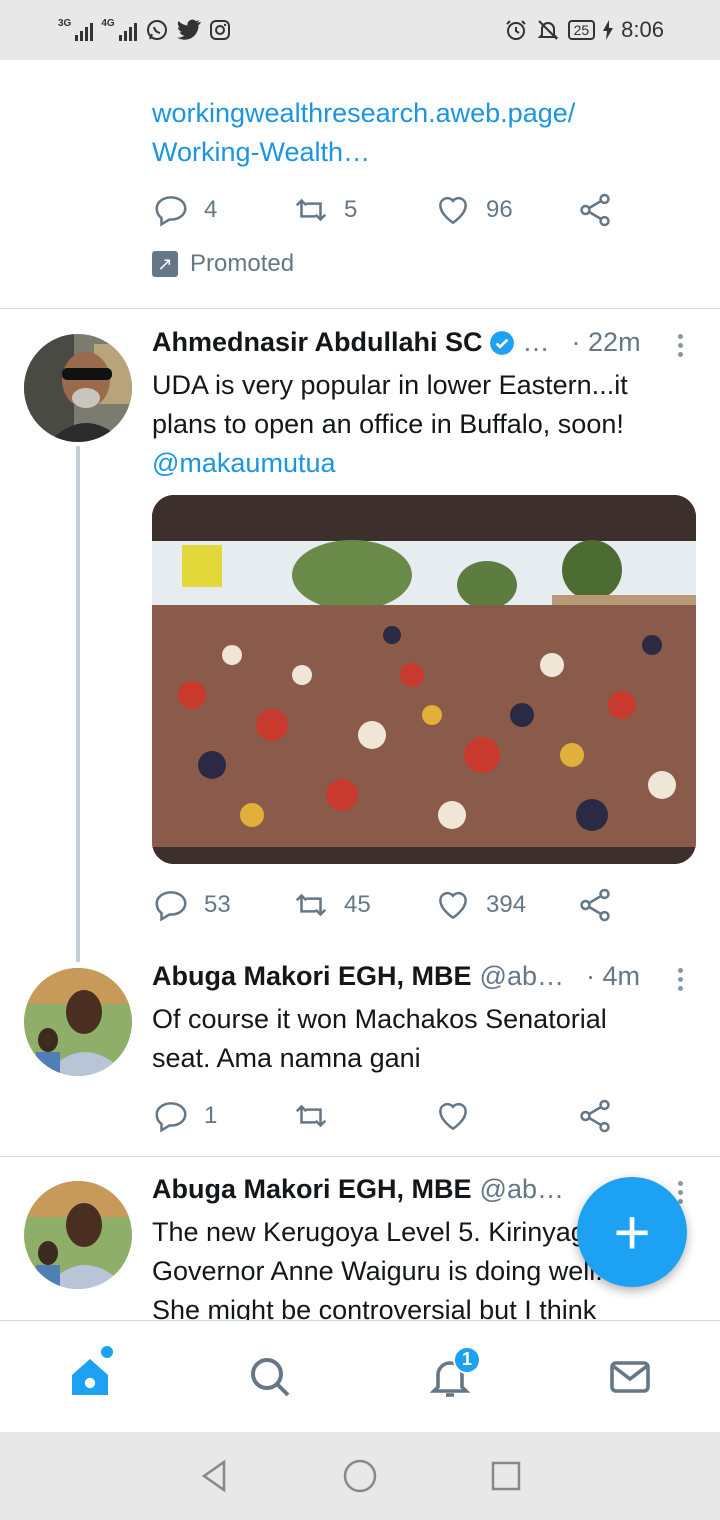 The height and width of the screenshot is (1520, 720). What do you see at coordinates (222, 210) in the screenshot?
I see `reply-button: 4` at bounding box center [222, 210].